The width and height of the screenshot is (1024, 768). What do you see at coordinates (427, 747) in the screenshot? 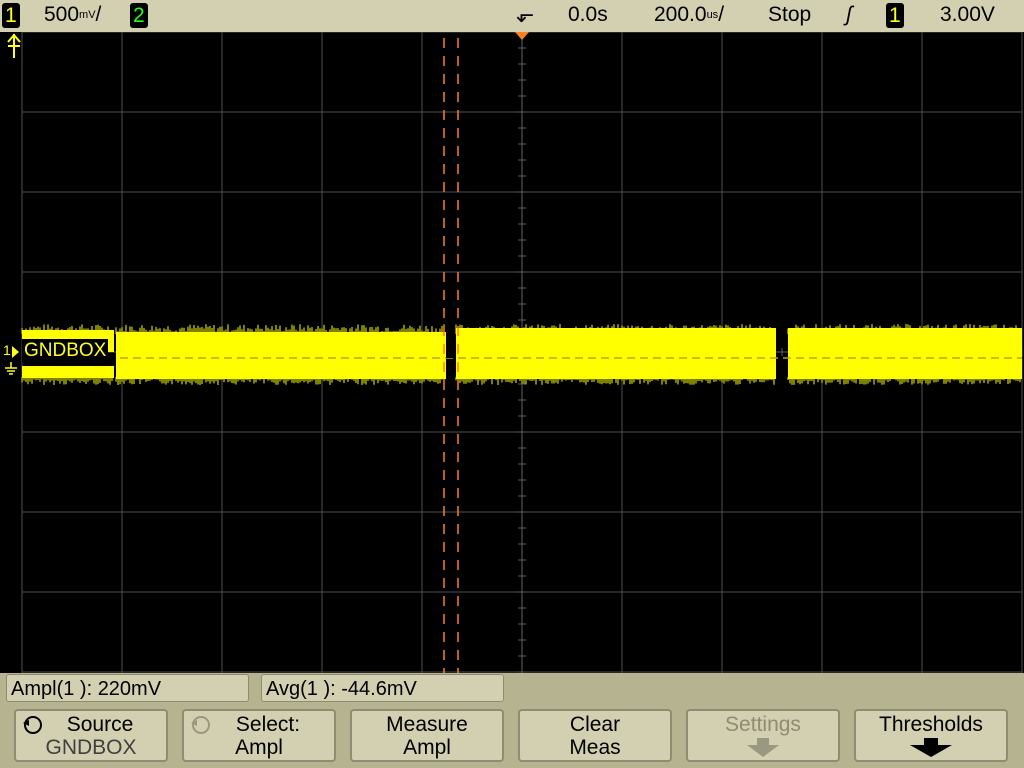
I see `softkey-measure-line2: Ampl` at bounding box center [427, 747].